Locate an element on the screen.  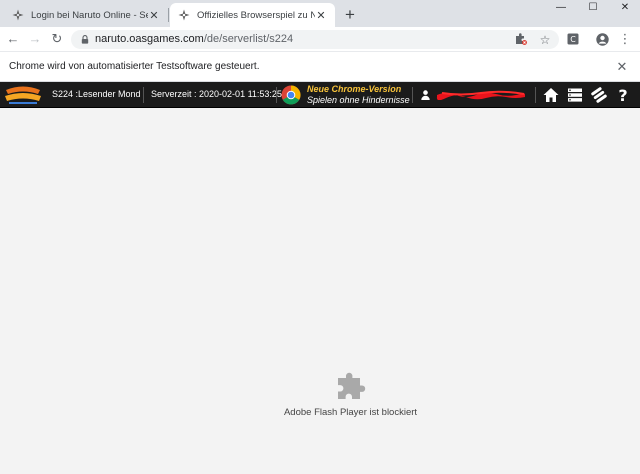
server-time: Serverzeit : 2020-02-01 11:53:25 is located at coordinates (216, 94).